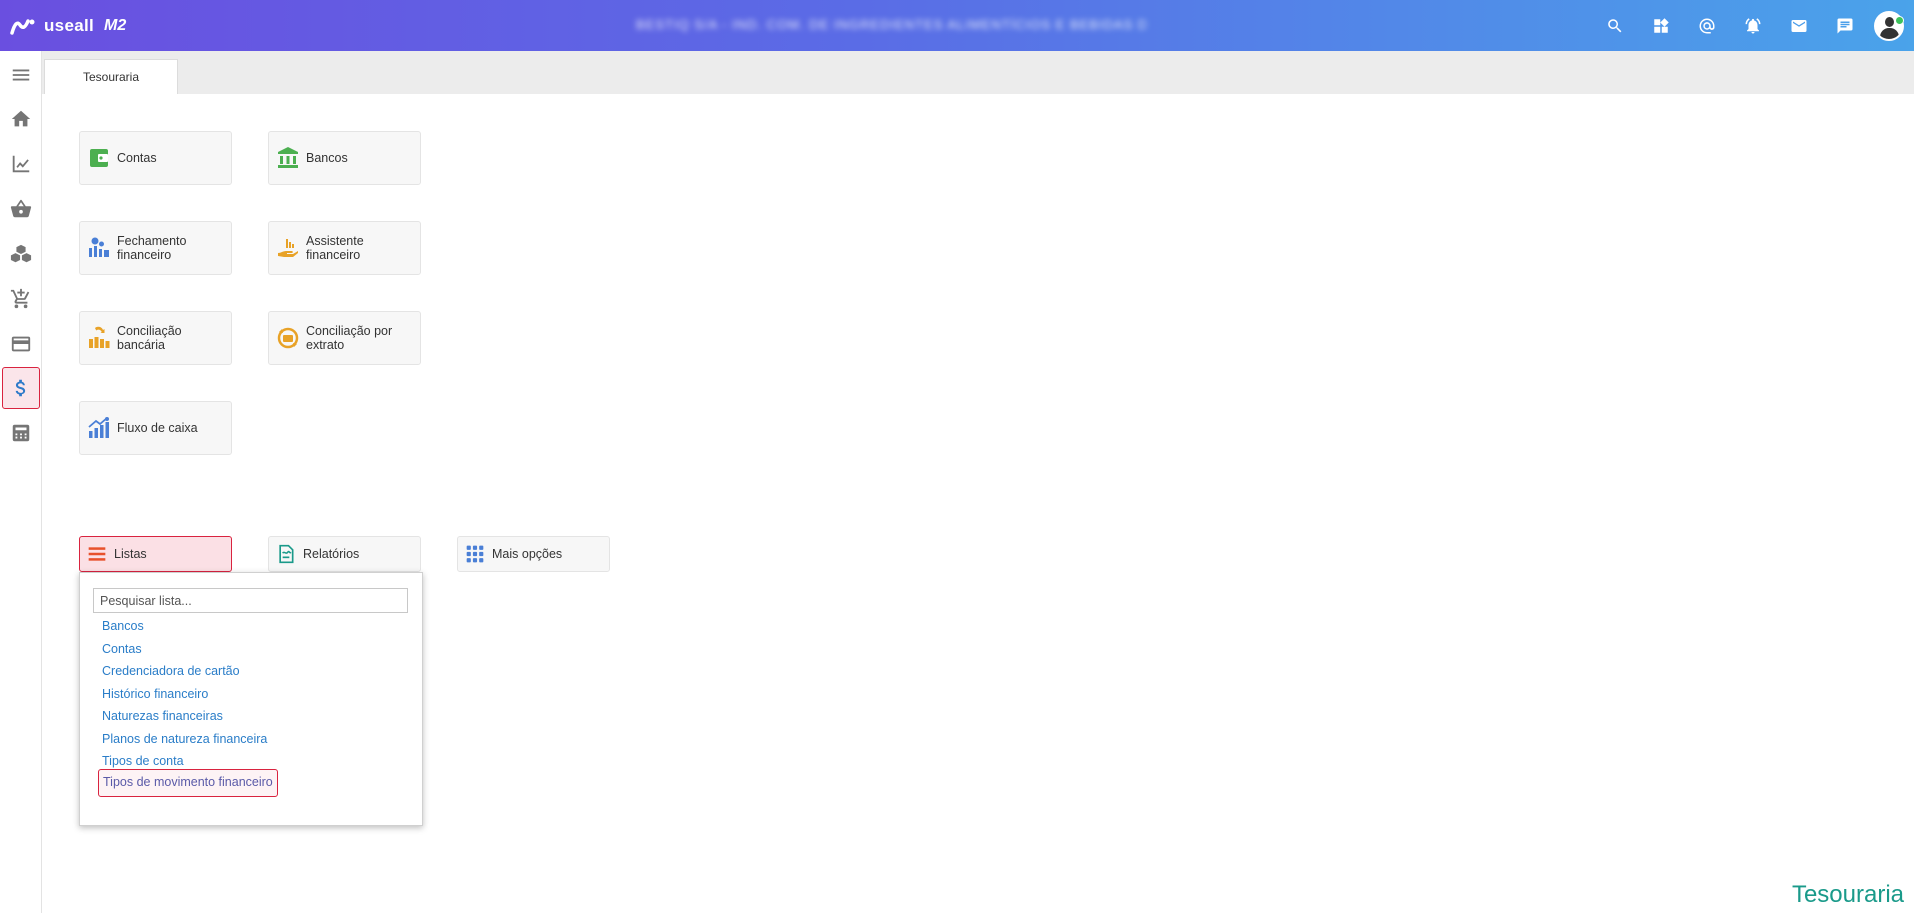 Image resolution: width=1914 pixels, height=913 pixels. Describe the element at coordinates (171, 671) in the screenshot. I see `list-item-credenciadora-de-cartao: Credenciadora de cartão` at that location.